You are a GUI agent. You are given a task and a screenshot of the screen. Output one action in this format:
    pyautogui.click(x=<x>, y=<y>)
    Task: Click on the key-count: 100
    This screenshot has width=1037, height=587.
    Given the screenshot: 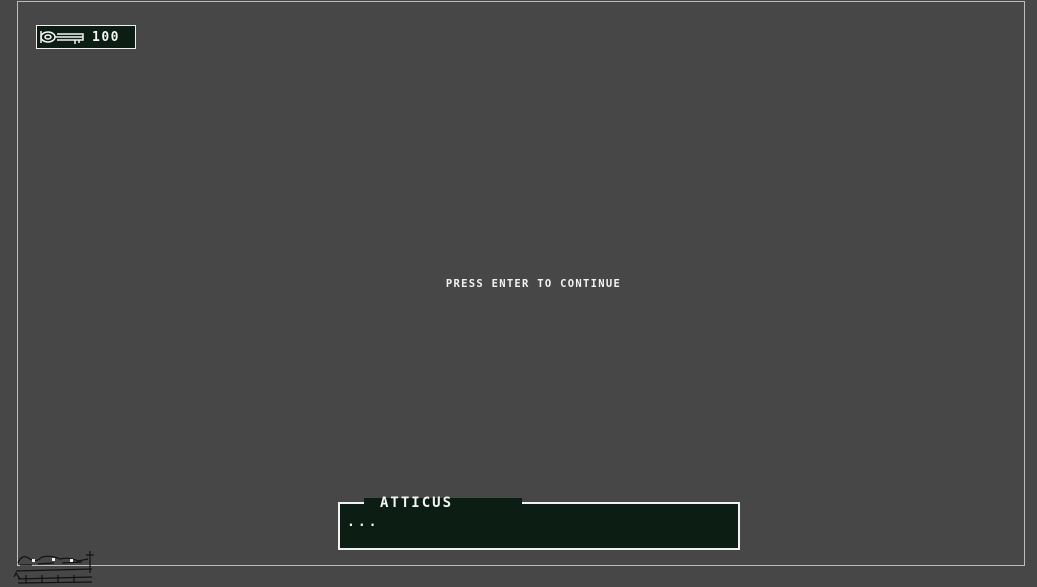 What is the action you would take?
    pyautogui.click(x=106, y=37)
    